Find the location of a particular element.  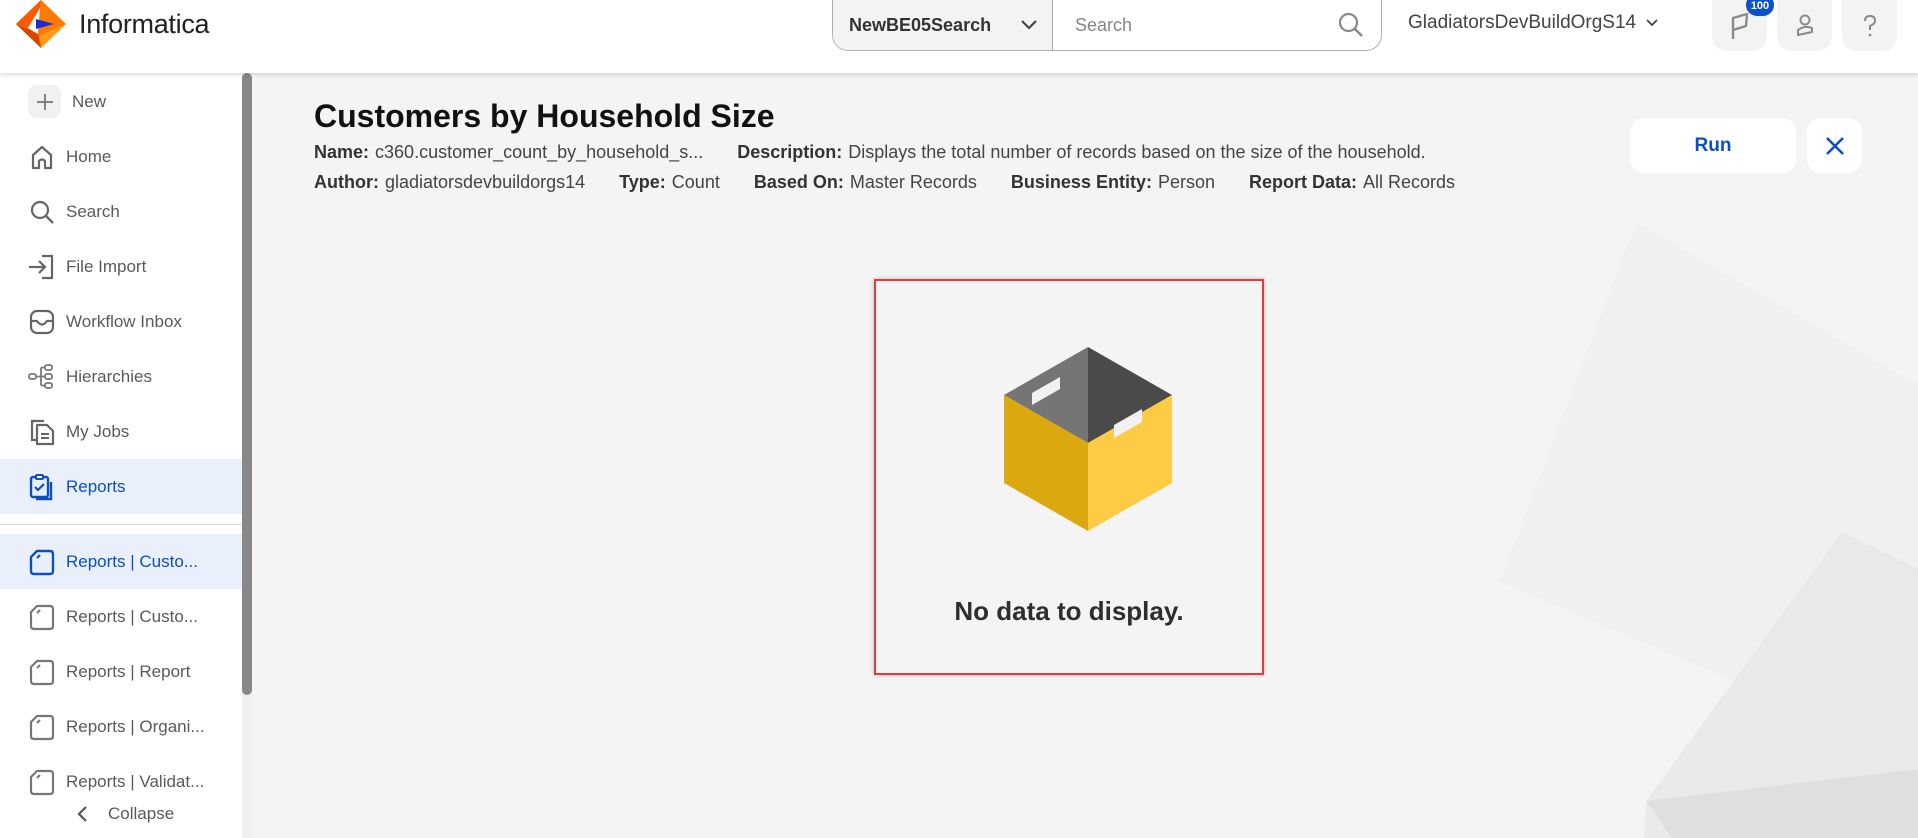

recent-item: Reports | Report is located at coordinates (121, 671).